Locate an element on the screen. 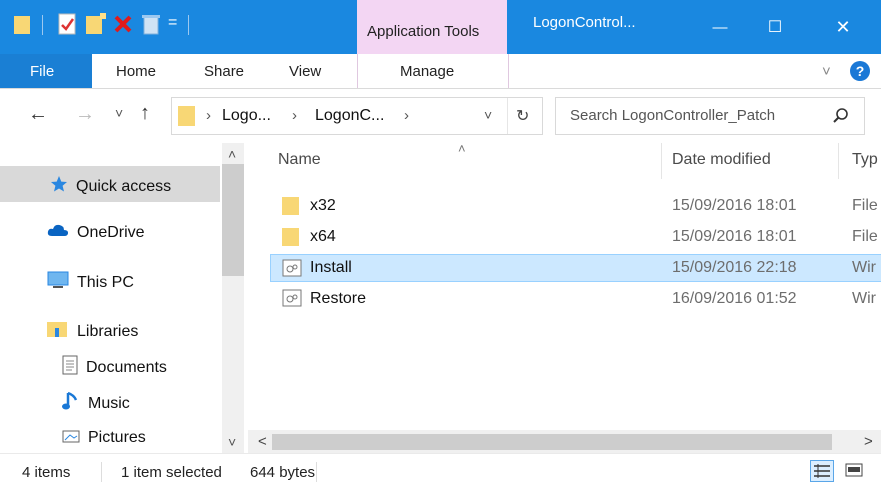 This screenshot has height=490, width=881. scroll-left-icon: < is located at coordinates (262, 441).